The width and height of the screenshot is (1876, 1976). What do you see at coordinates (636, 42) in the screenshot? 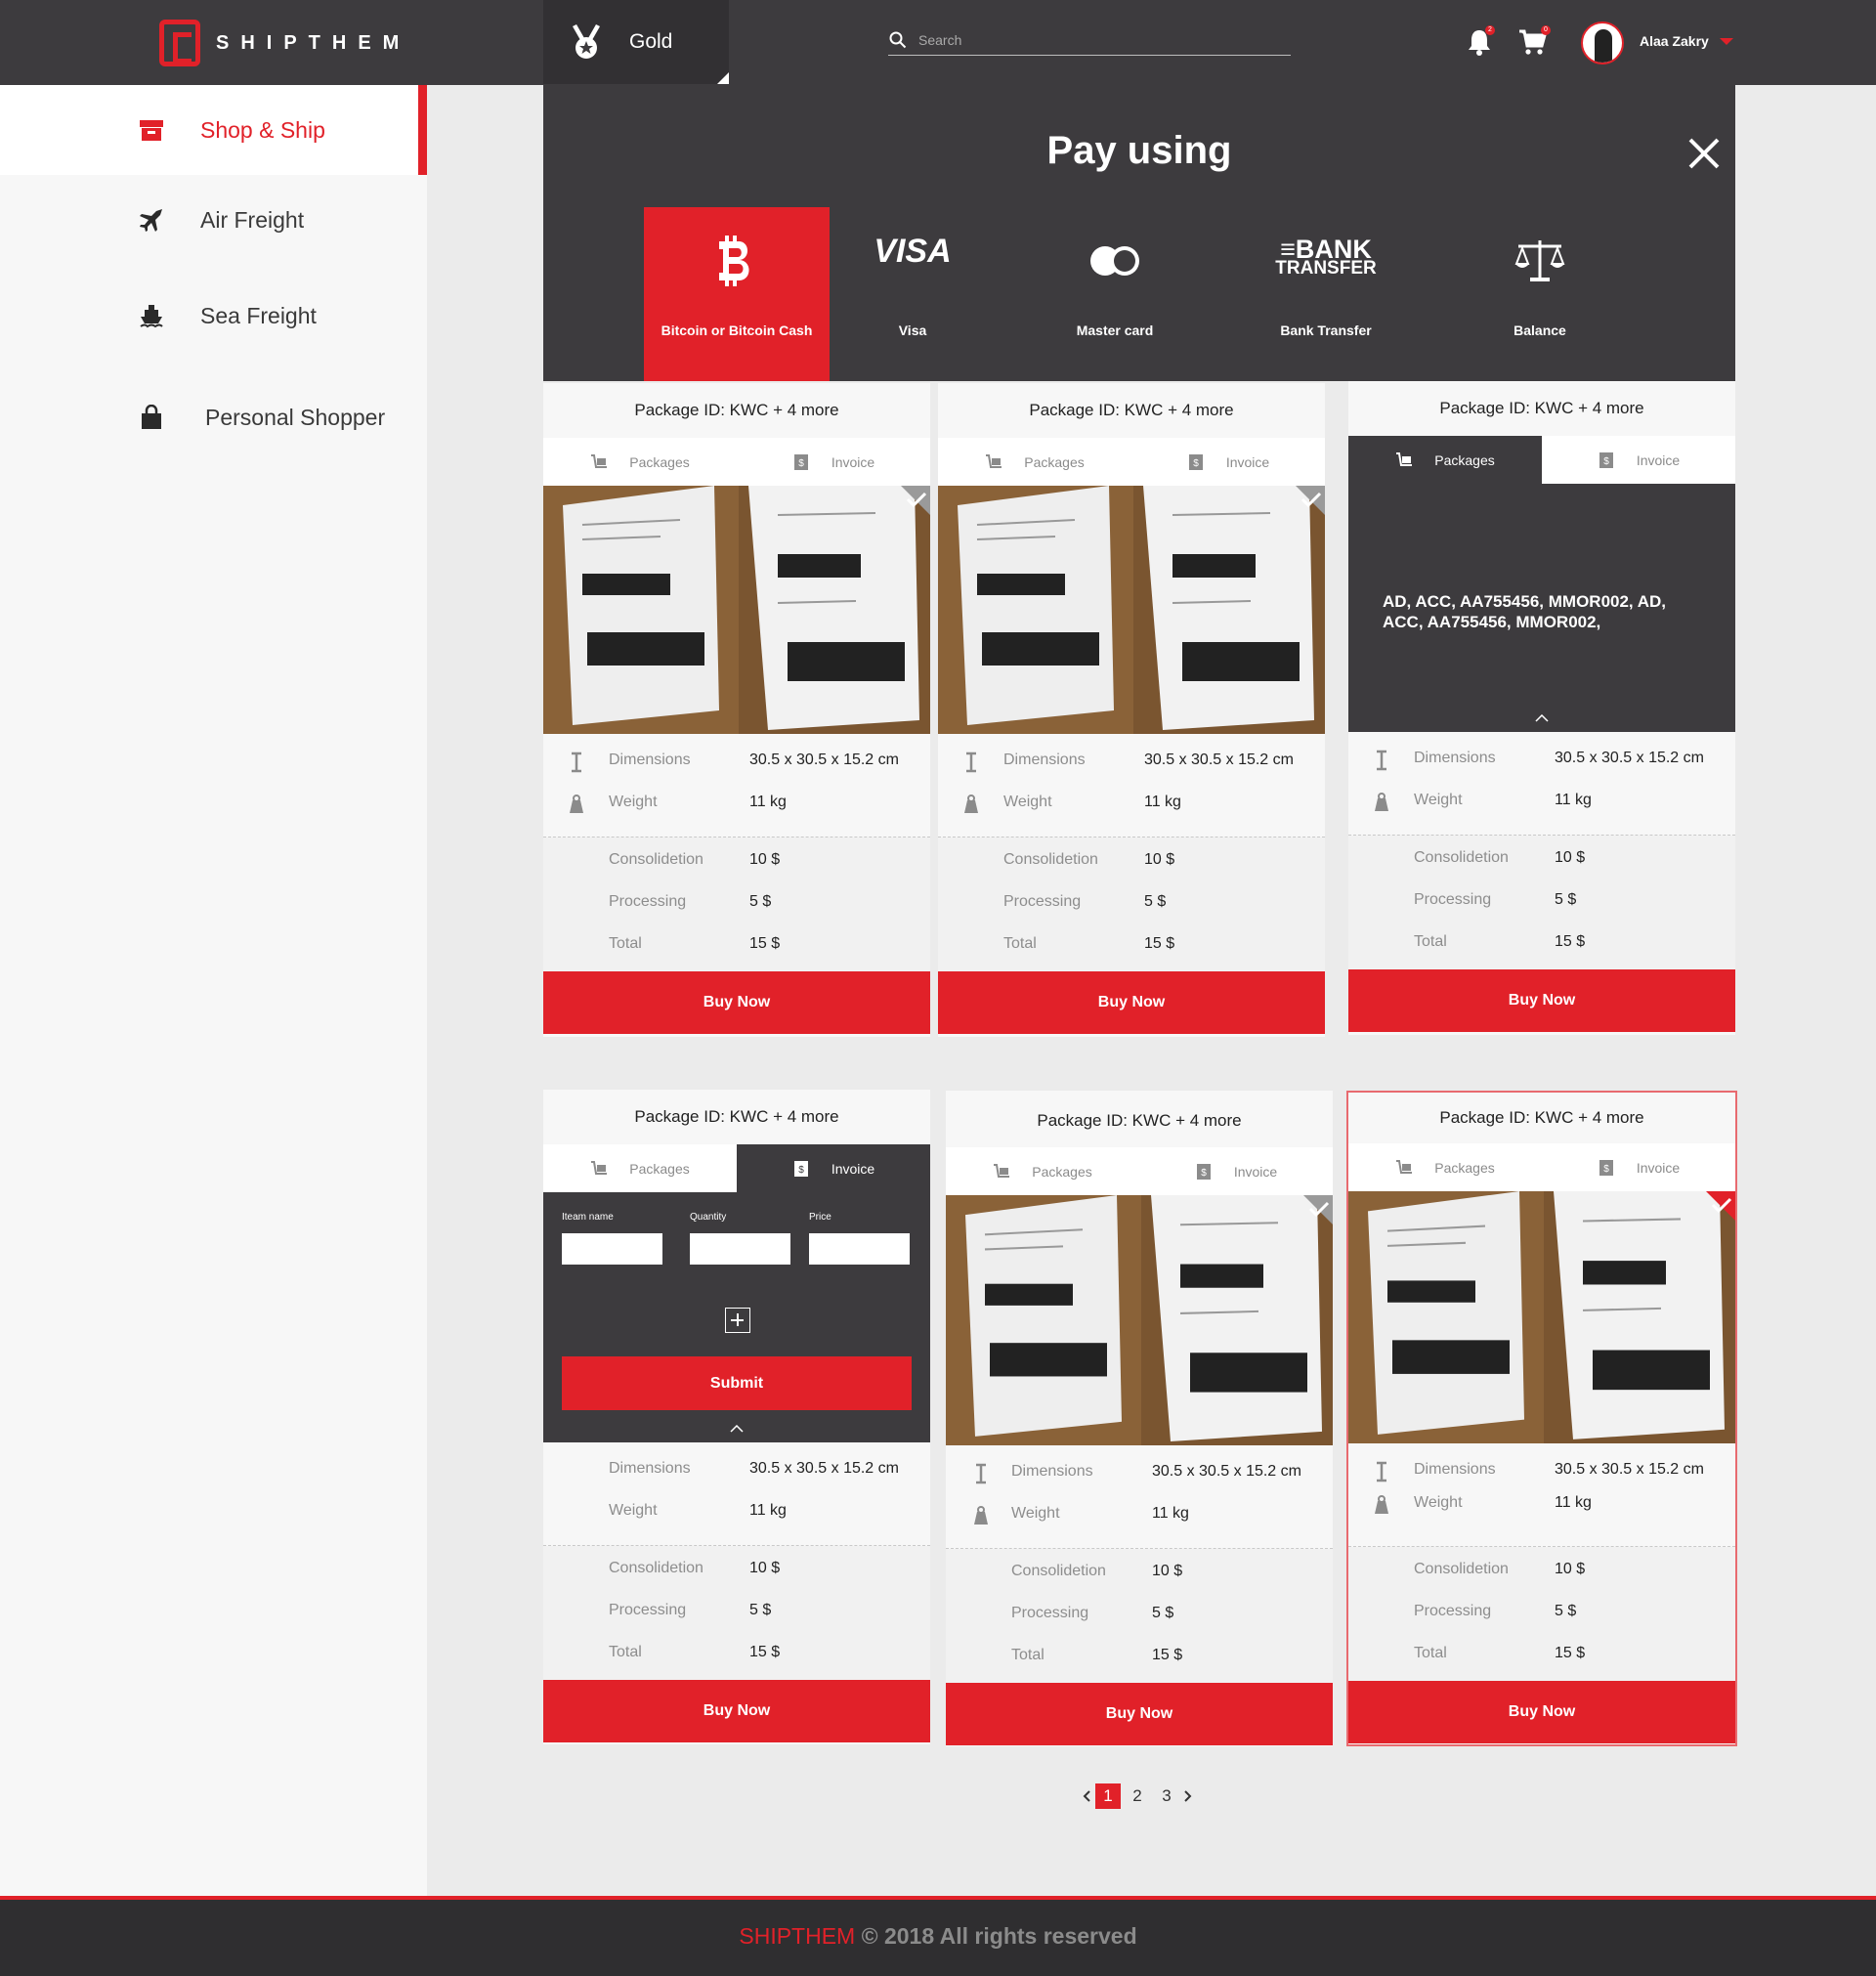
I see `membership-tier: Gold` at bounding box center [636, 42].